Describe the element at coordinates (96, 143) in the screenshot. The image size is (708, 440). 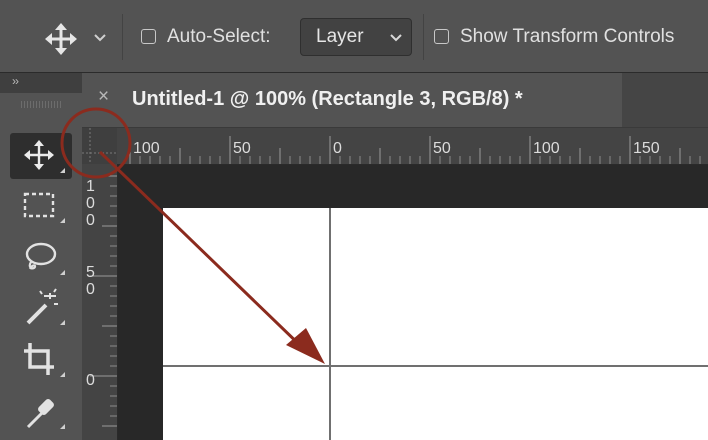
I see `highlight-circle` at that location.